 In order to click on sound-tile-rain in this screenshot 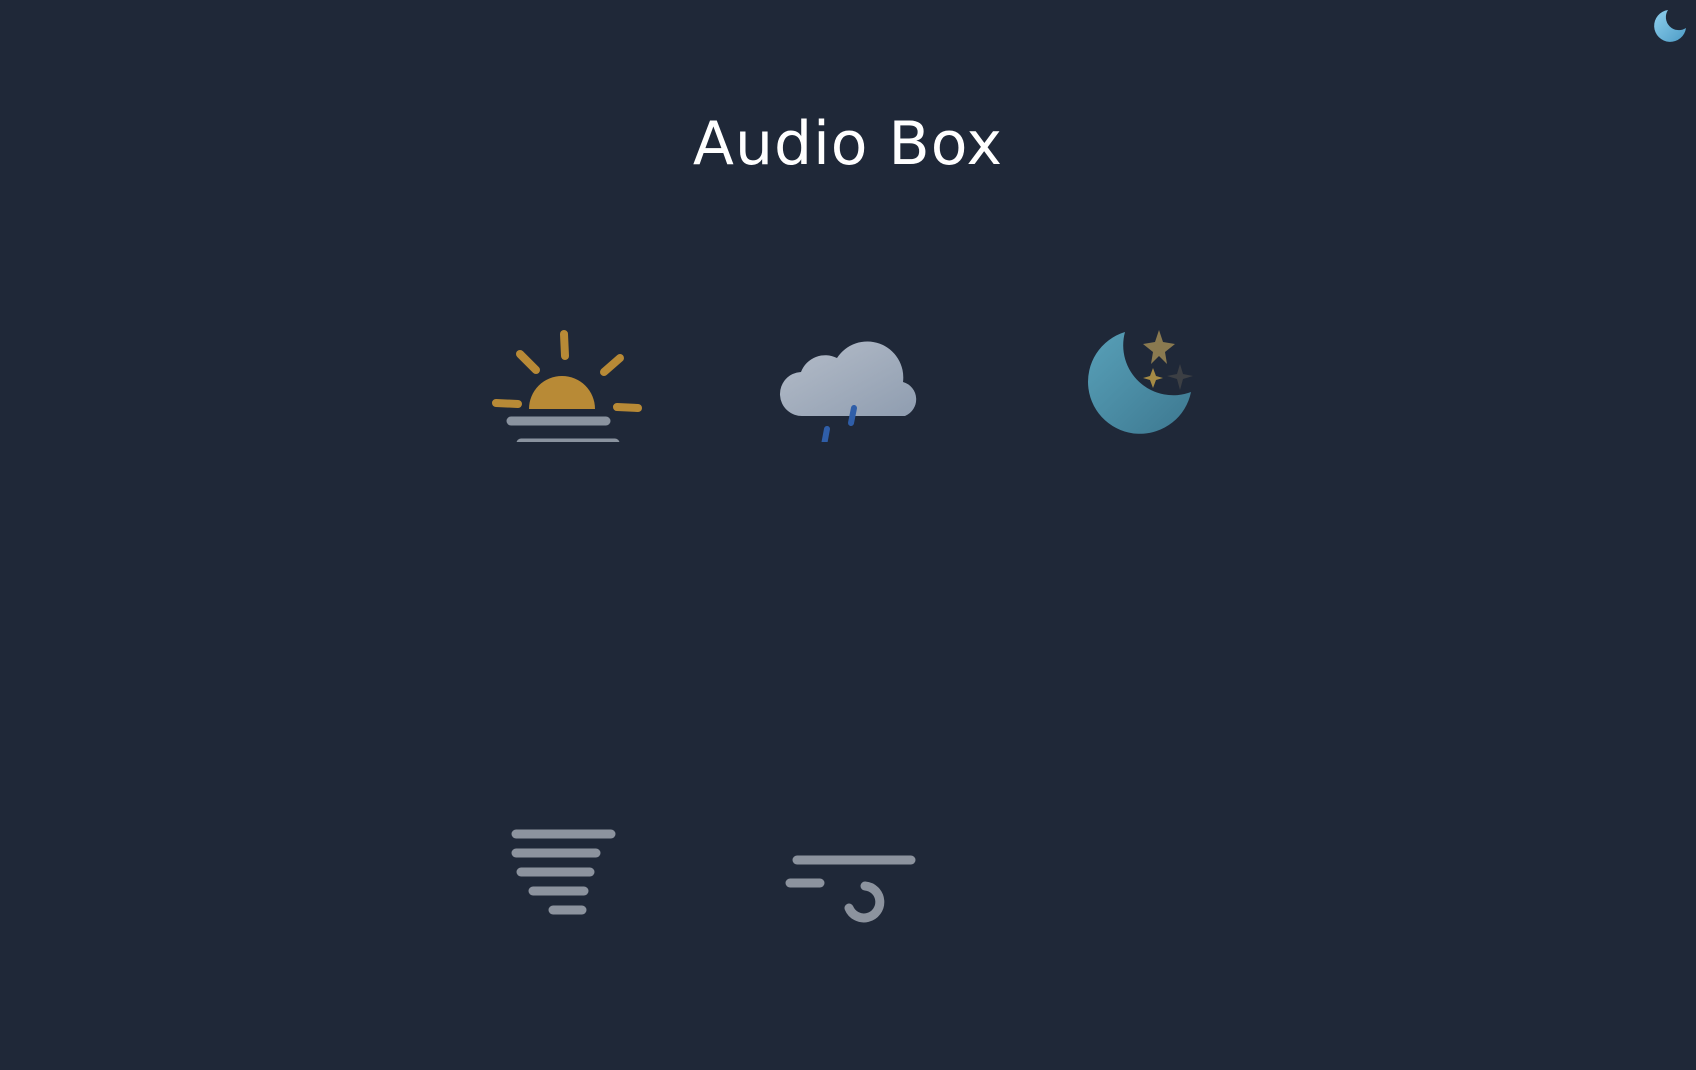, I will do `click(847, 377)`.